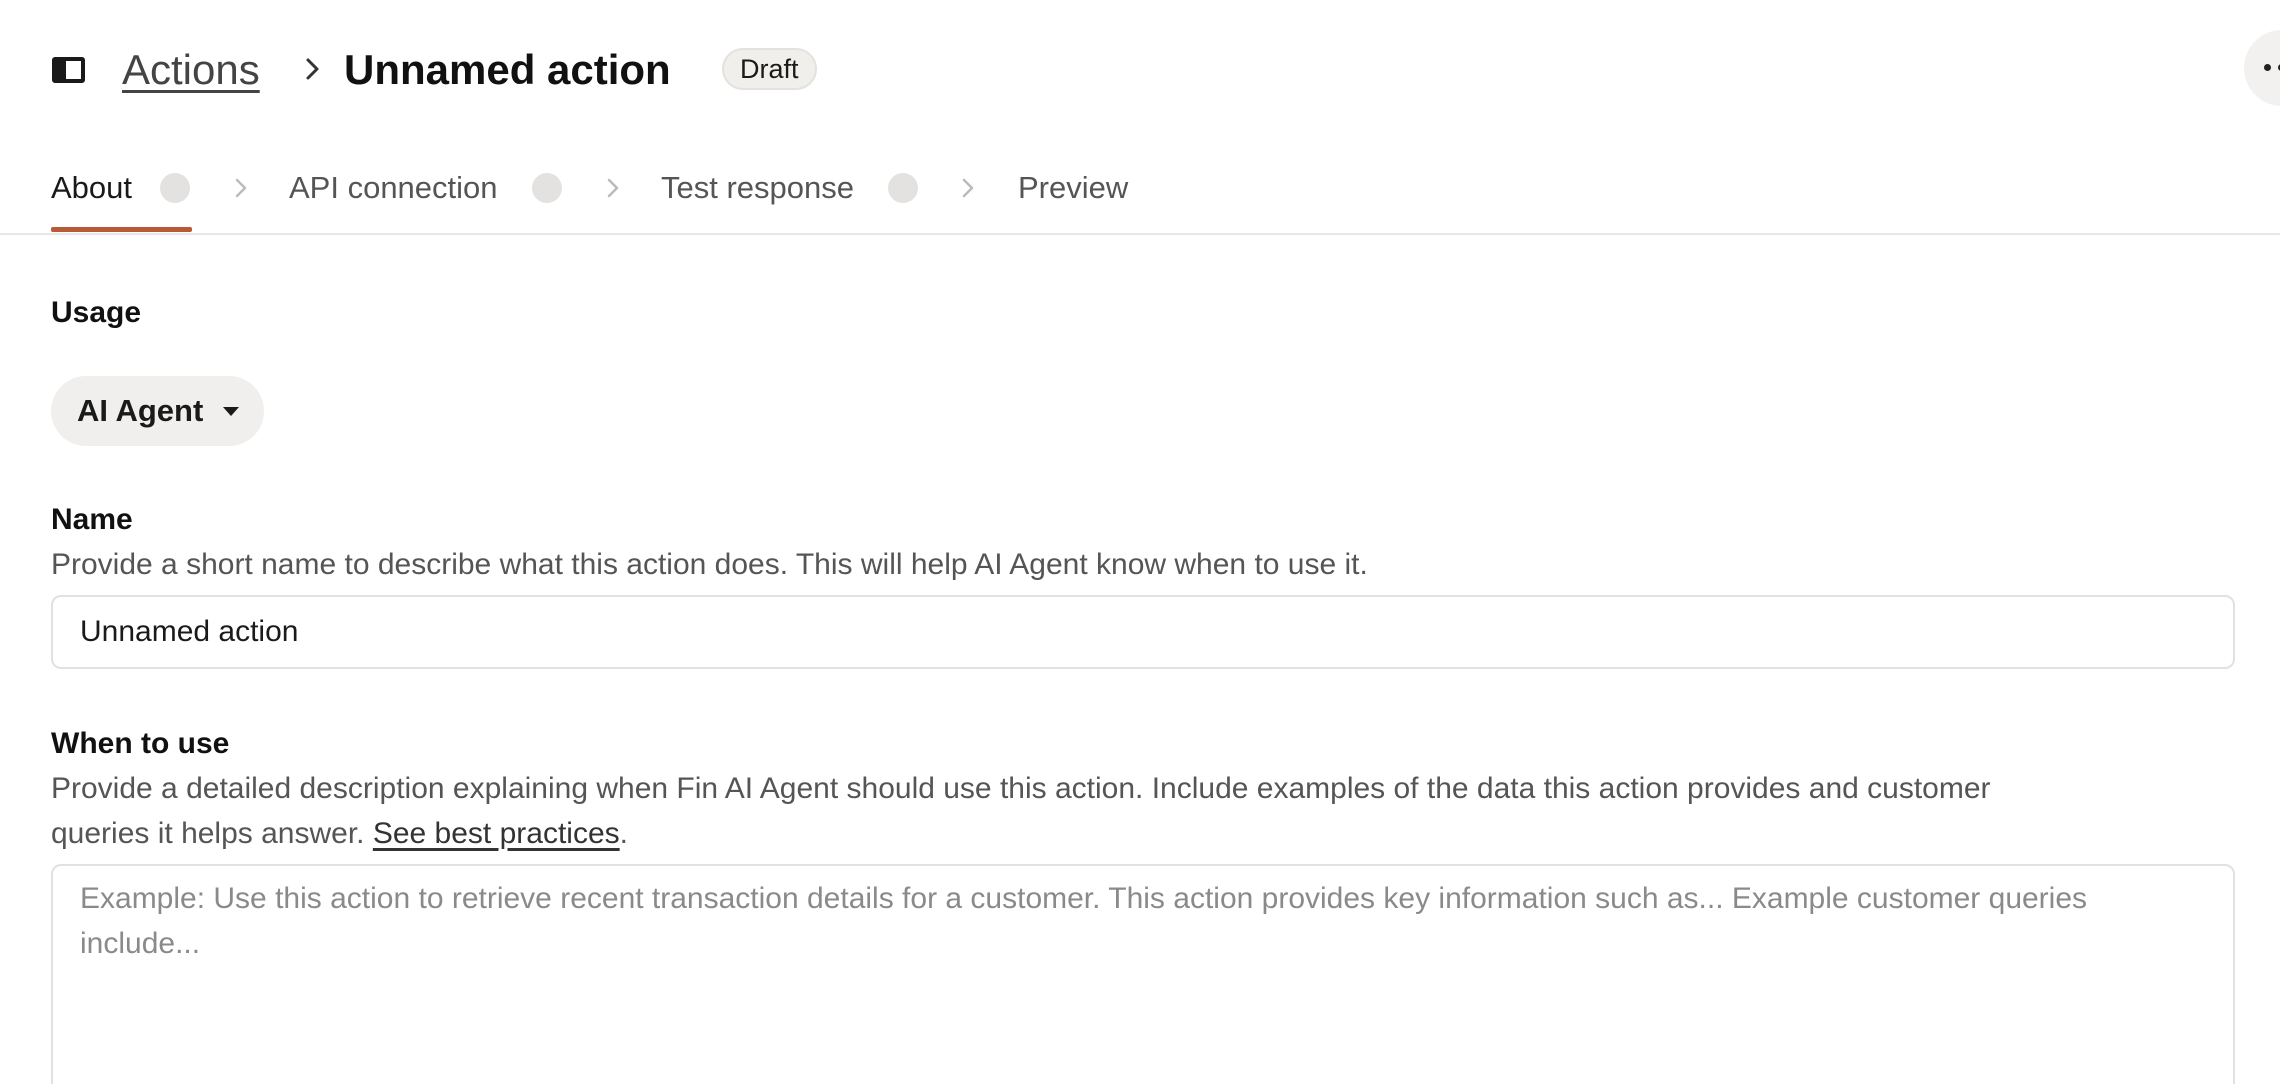 The image size is (2280, 1084). Describe the element at coordinates (191, 70) in the screenshot. I see `breadcrumb-actions-link: Actions` at that location.